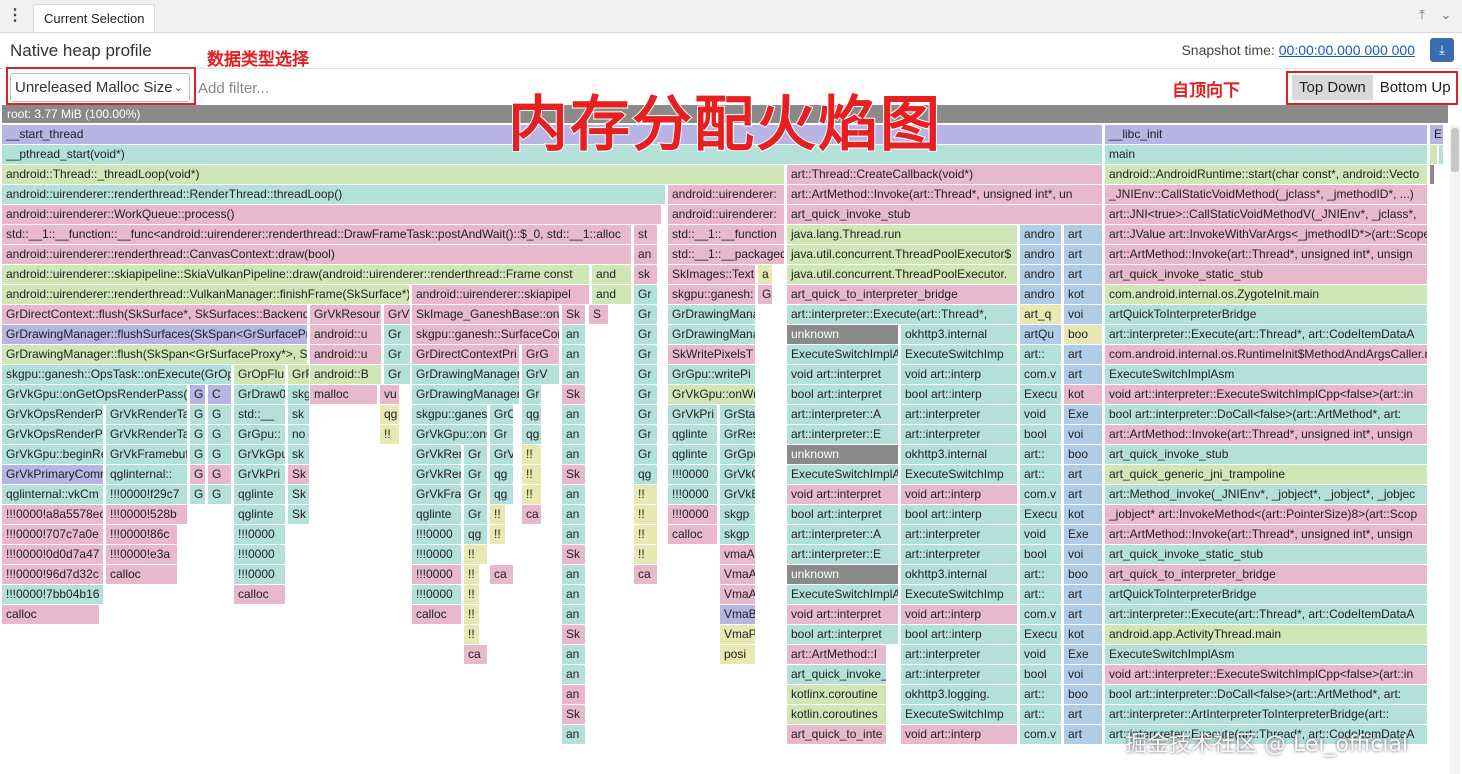  Describe the element at coordinates (1041, 614) in the screenshot. I see `flame-frame: com.v` at that location.